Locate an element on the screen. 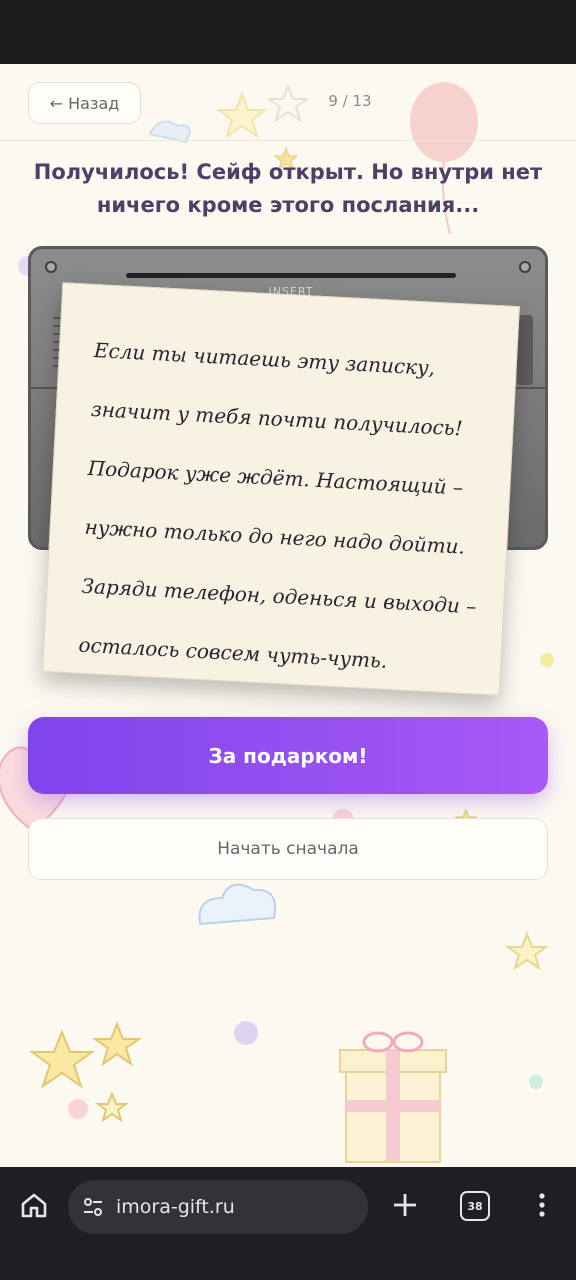 The height and width of the screenshot is (1280, 576). gift-box-icon is located at coordinates (393, 1097).